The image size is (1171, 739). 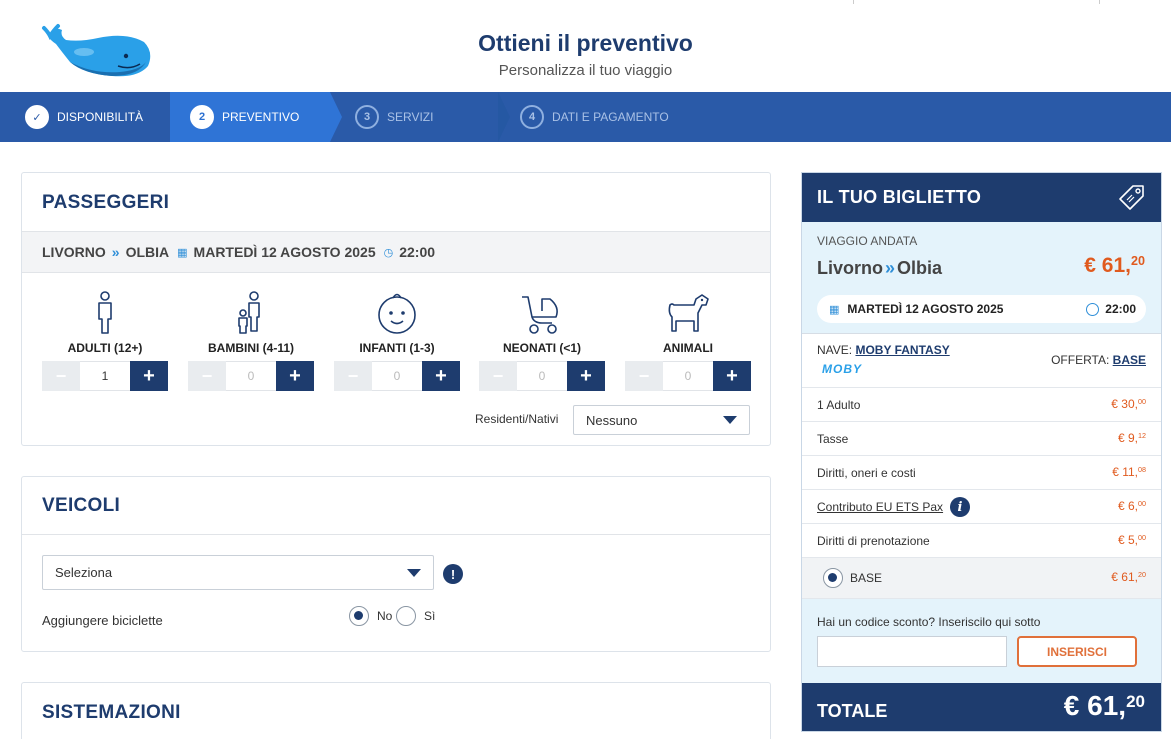 What do you see at coordinates (147, 252) in the screenshot?
I see `route-to: OLBIA` at bounding box center [147, 252].